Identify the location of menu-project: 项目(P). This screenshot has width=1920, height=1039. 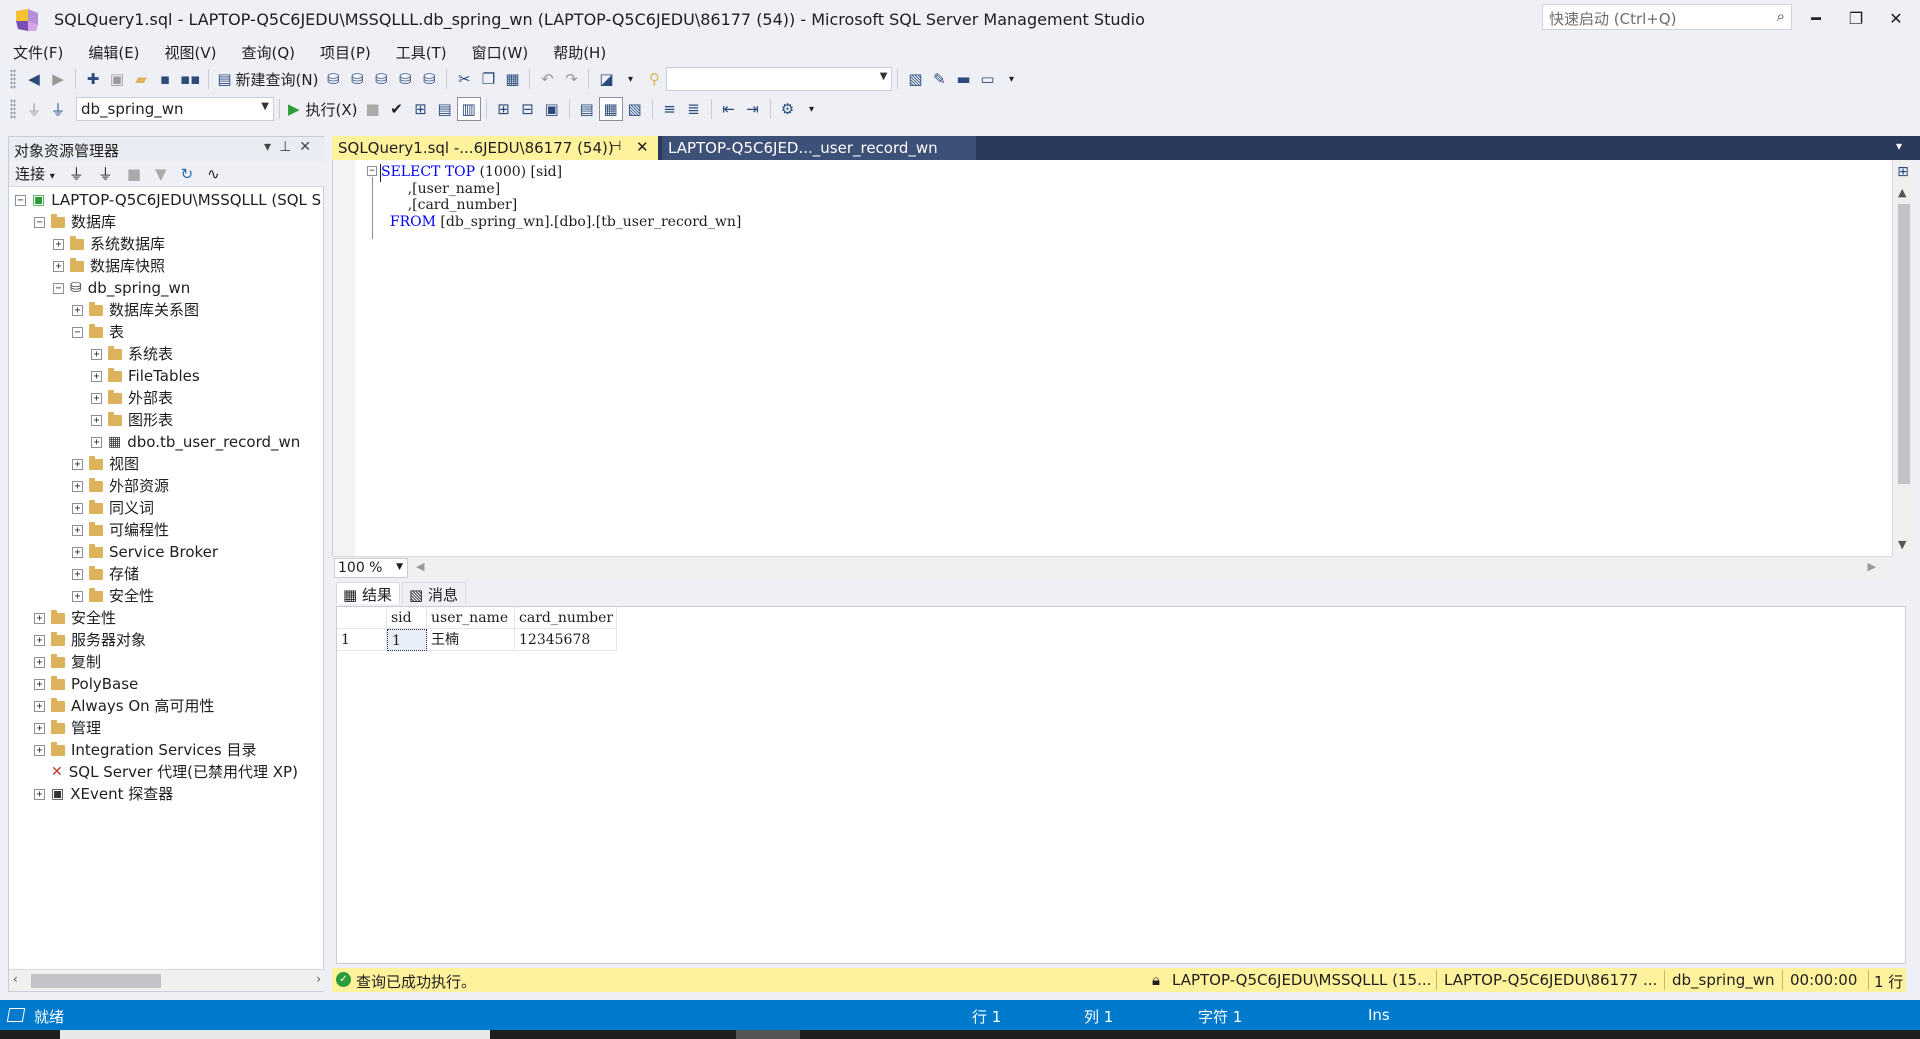
(345, 52).